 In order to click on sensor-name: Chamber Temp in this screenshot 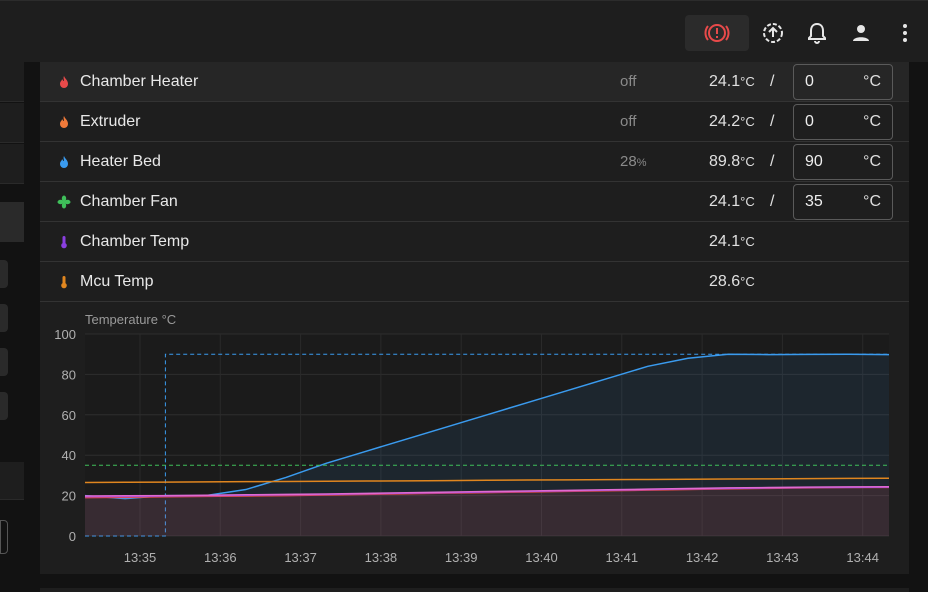, I will do `click(135, 241)`.